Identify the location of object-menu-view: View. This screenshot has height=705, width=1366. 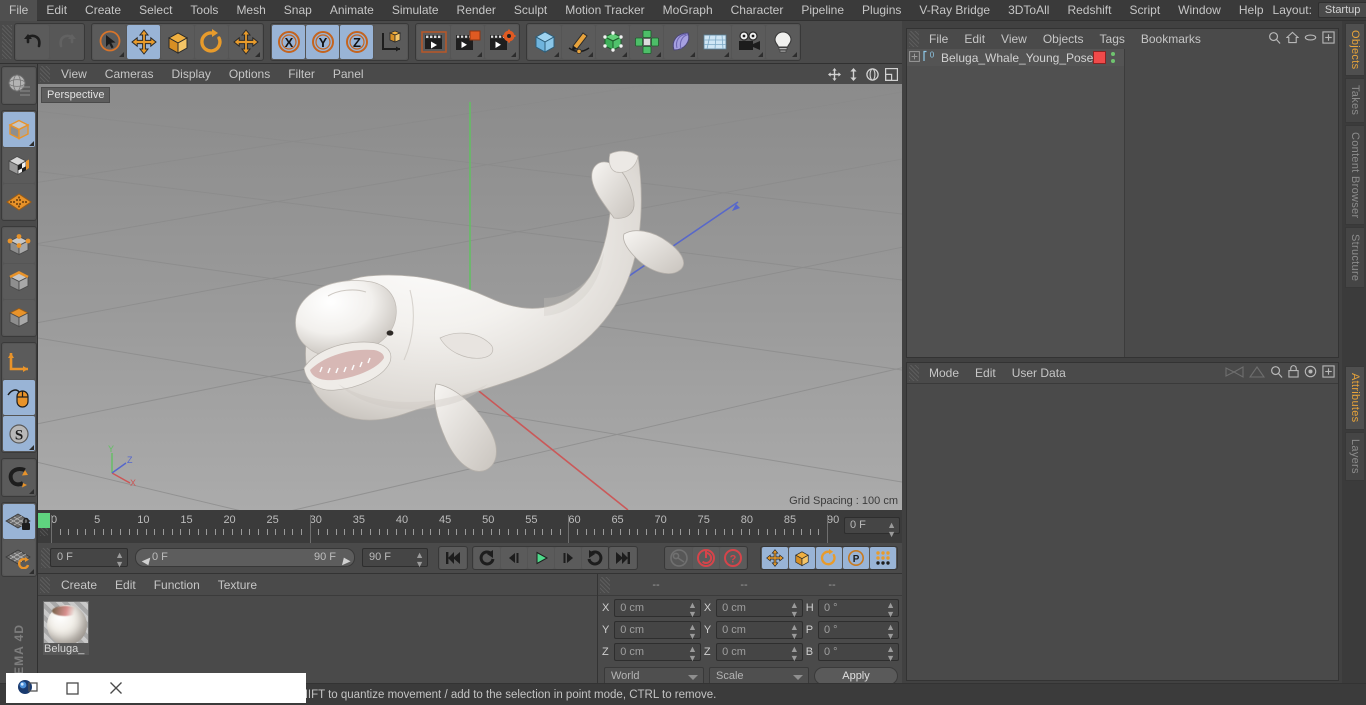
(1014, 39).